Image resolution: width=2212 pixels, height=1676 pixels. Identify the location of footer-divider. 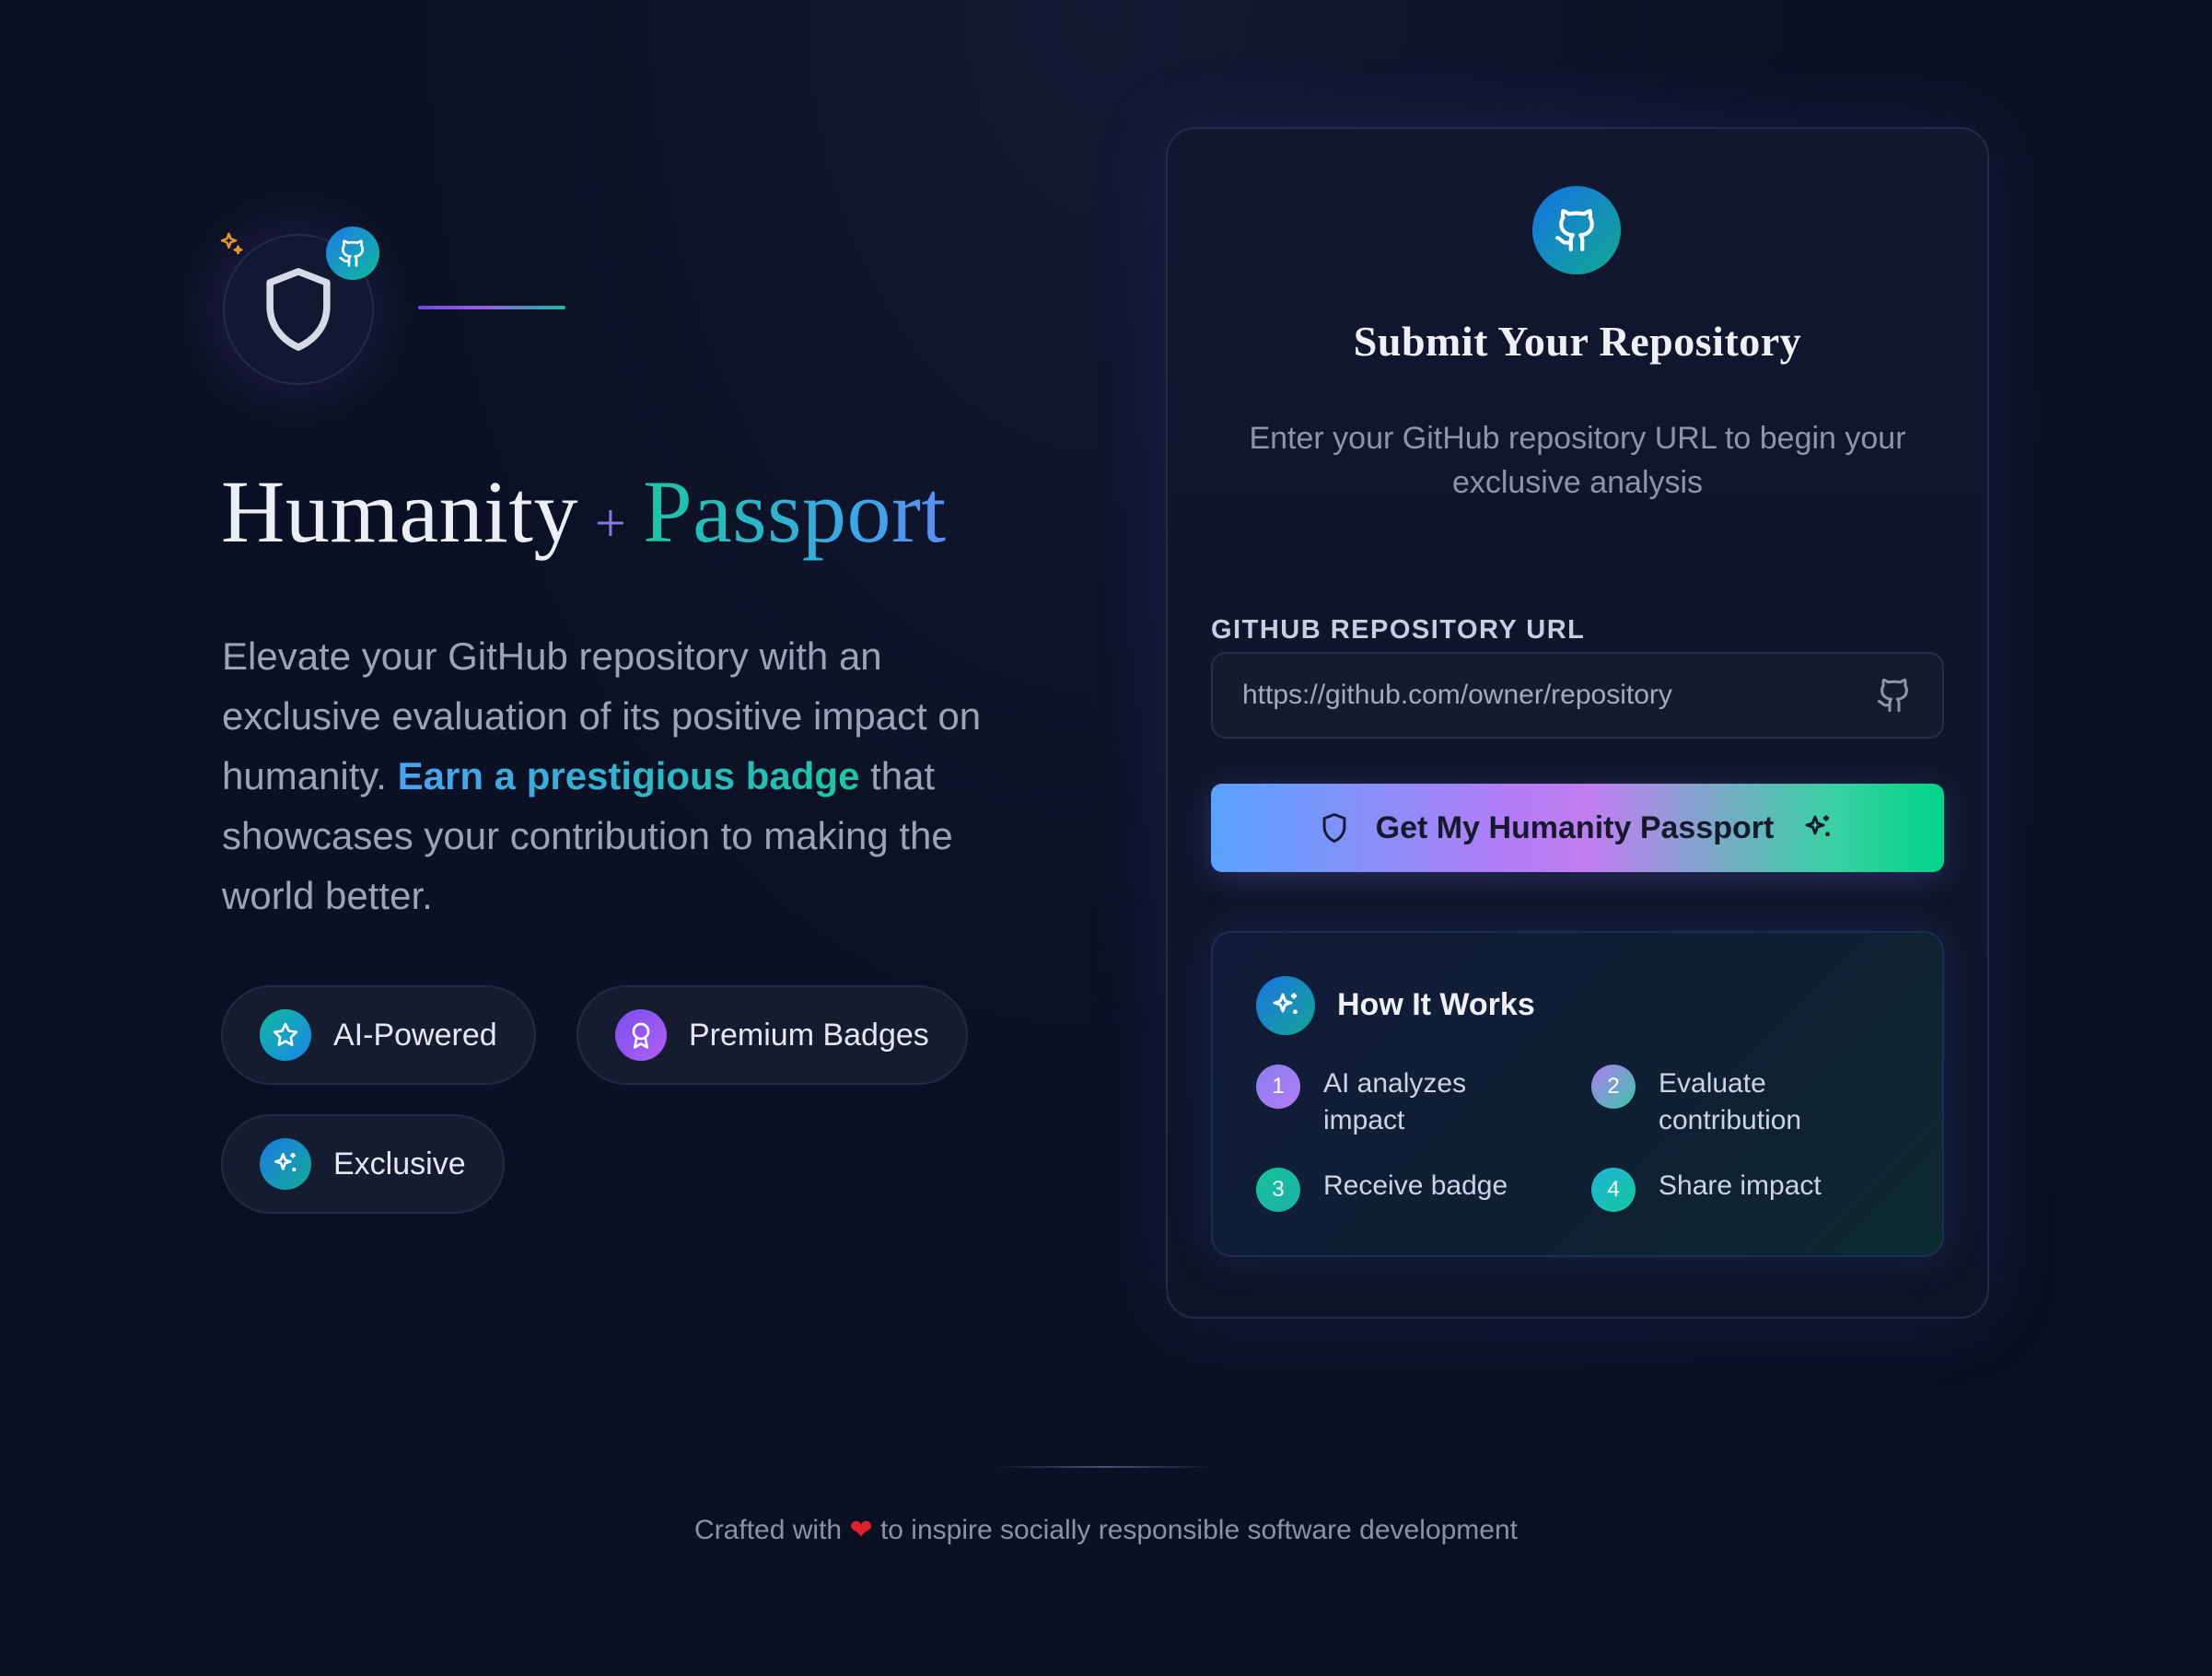
(1106, 1467).